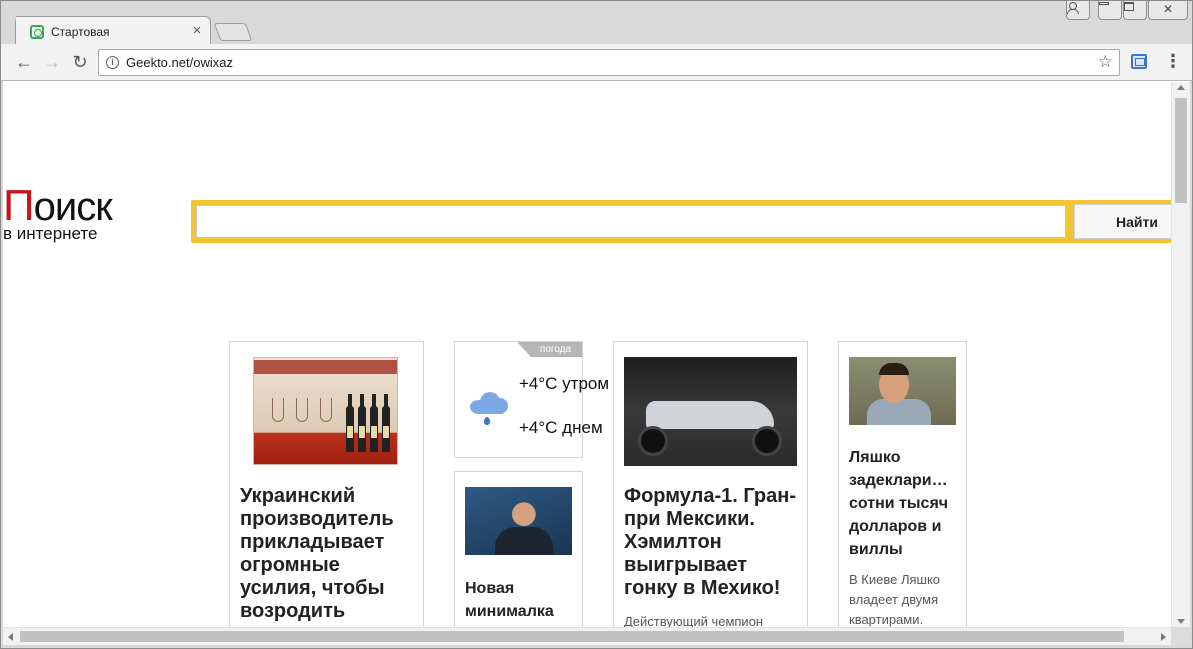 Image resolution: width=1193 pixels, height=649 pixels. What do you see at coordinates (233, 32) in the screenshot?
I see `new-tab-button` at bounding box center [233, 32].